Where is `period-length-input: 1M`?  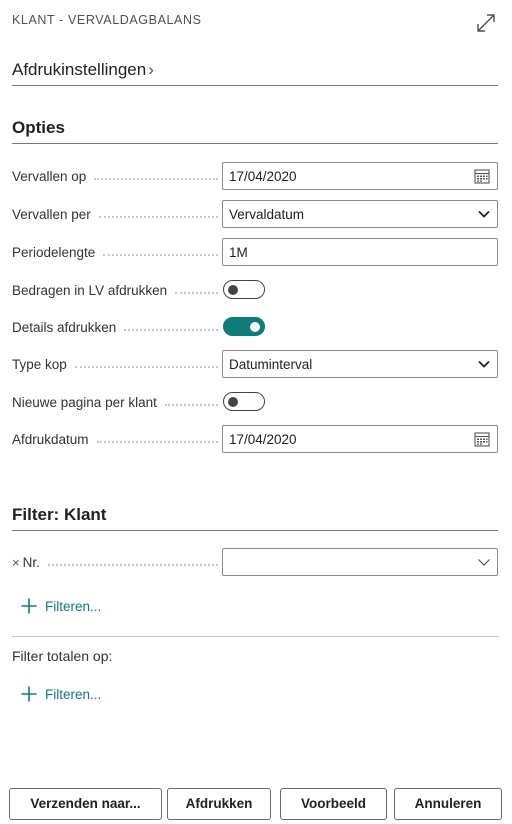 period-length-input: 1M is located at coordinates (360, 252).